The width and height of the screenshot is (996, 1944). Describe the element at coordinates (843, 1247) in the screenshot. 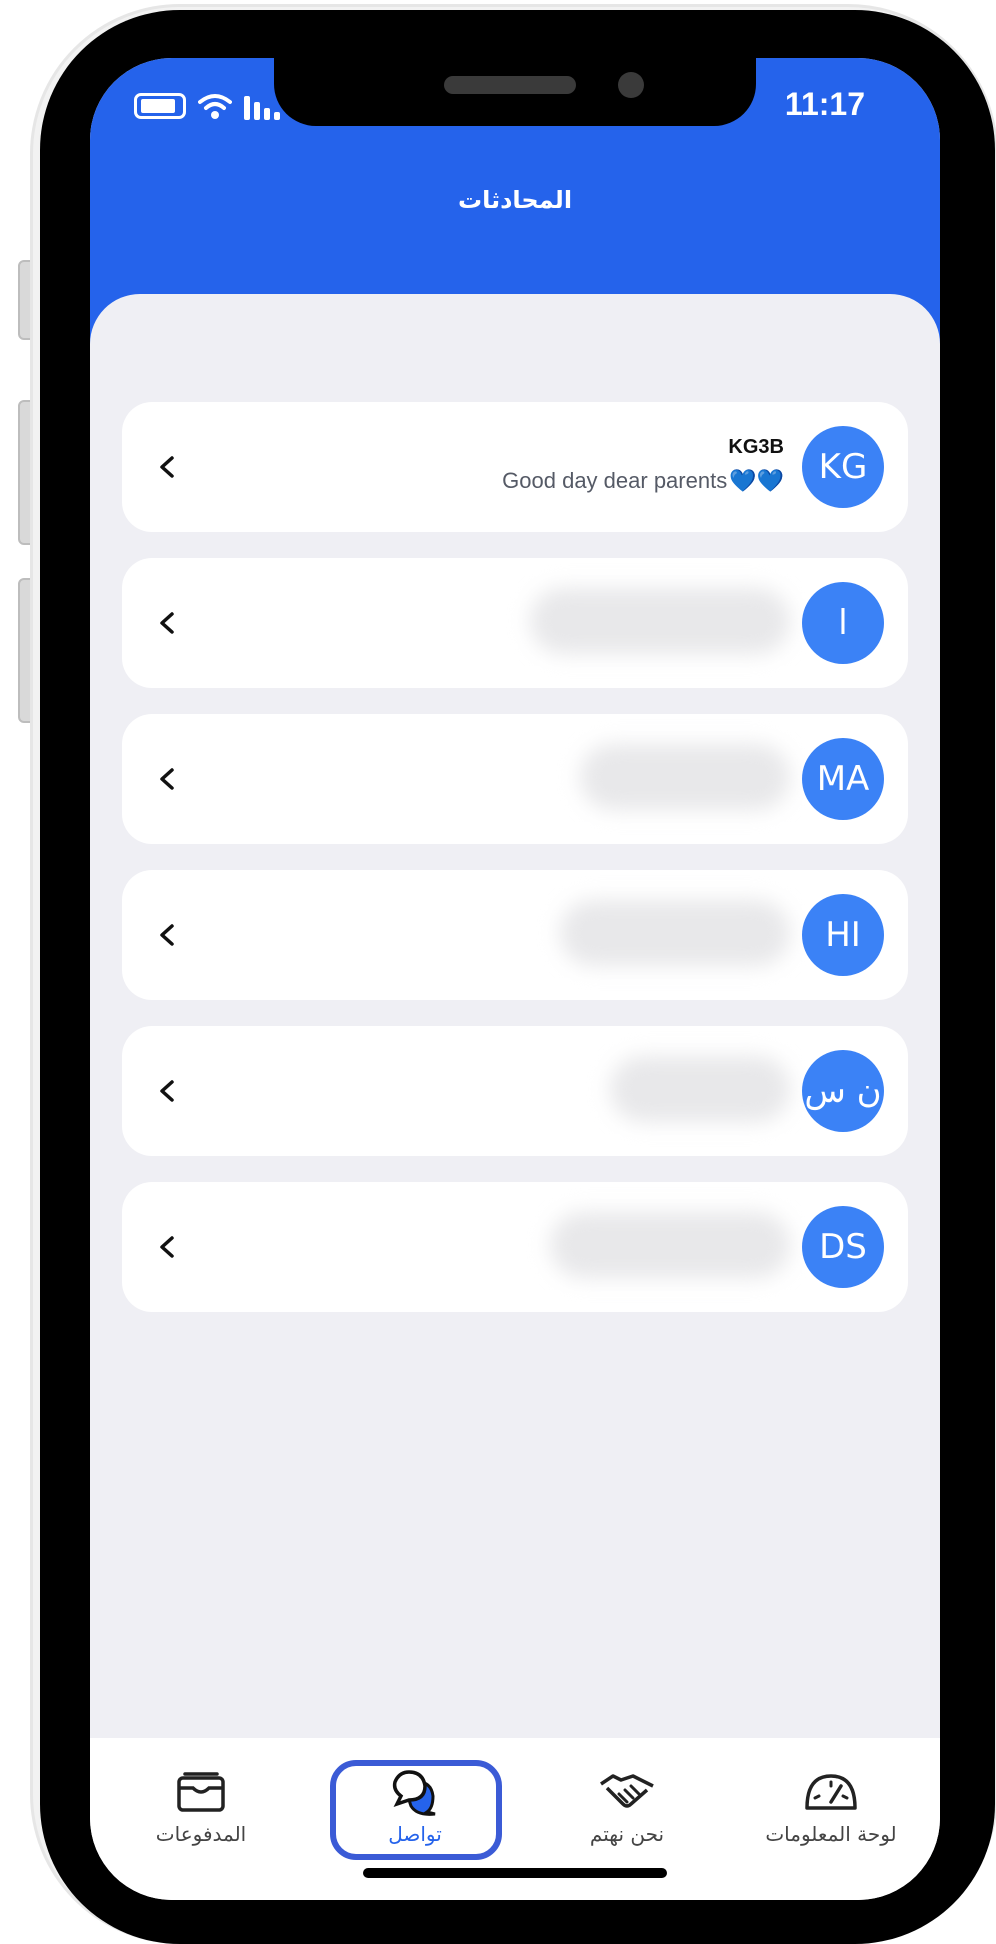

I see `avatar: DS` at that location.